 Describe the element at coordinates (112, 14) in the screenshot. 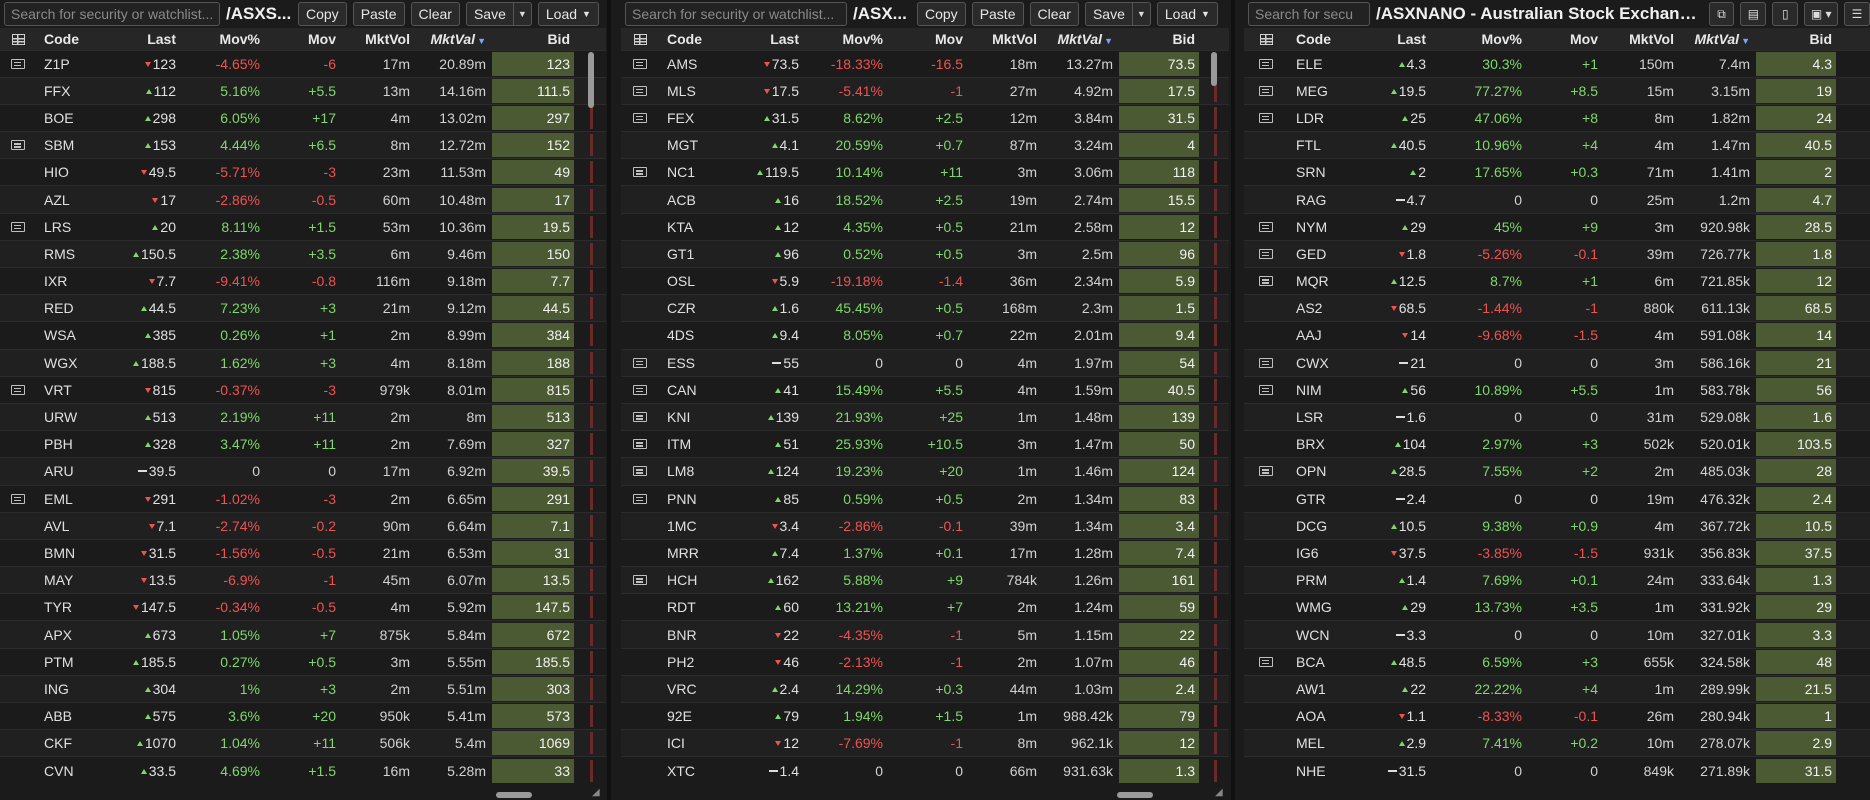

I see `search-input` at that location.